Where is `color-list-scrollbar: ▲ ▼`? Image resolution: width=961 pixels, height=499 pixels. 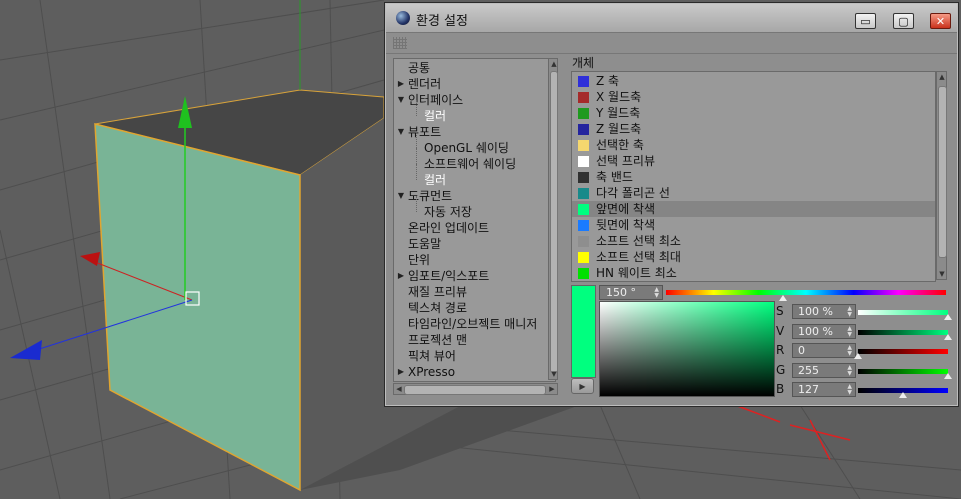
color-list-scrollbar: ▲ ▼ is located at coordinates (941, 175).